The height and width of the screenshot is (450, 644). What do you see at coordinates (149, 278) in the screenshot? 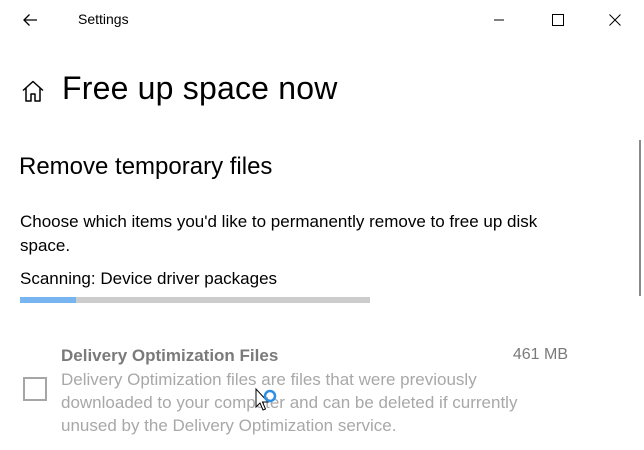
I see `scan-status: Scanning: Device driver packages` at bounding box center [149, 278].